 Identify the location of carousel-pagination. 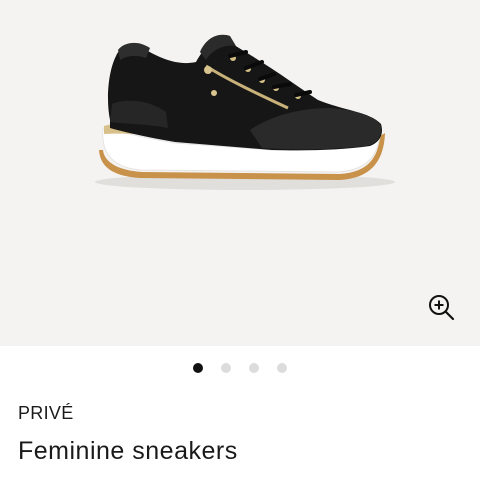
(240, 368).